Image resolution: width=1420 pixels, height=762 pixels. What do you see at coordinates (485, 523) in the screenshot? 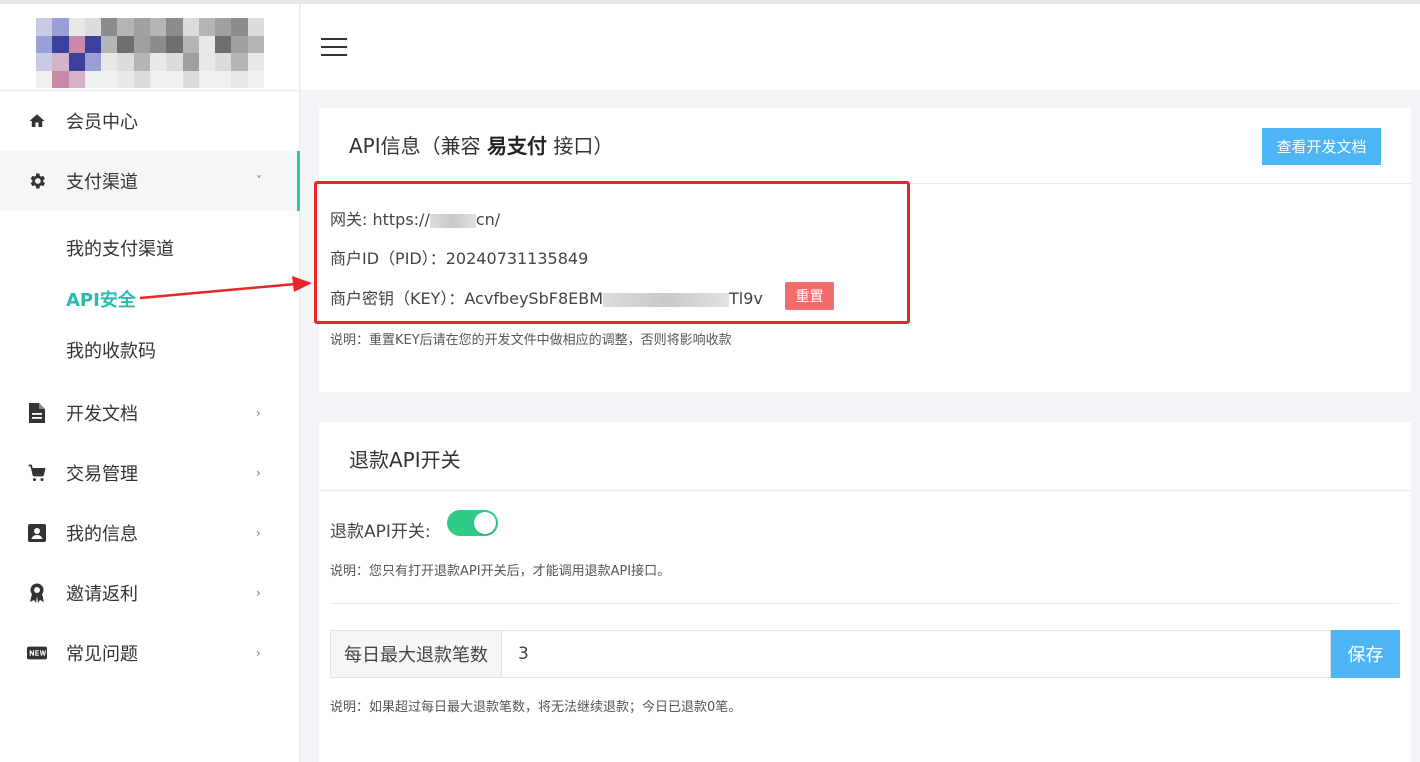
I see `toggle-knob` at bounding box center [485, 523].